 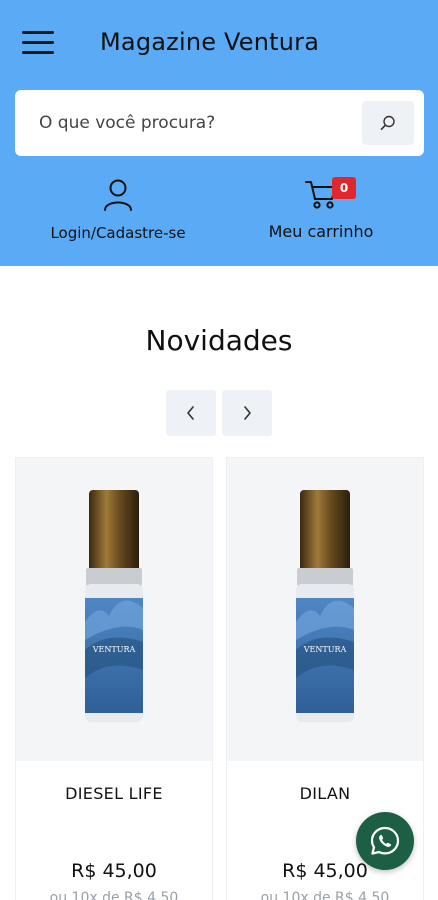 I want to click on account-link: Login/Cadastre-se, so click(x=118, y=210).